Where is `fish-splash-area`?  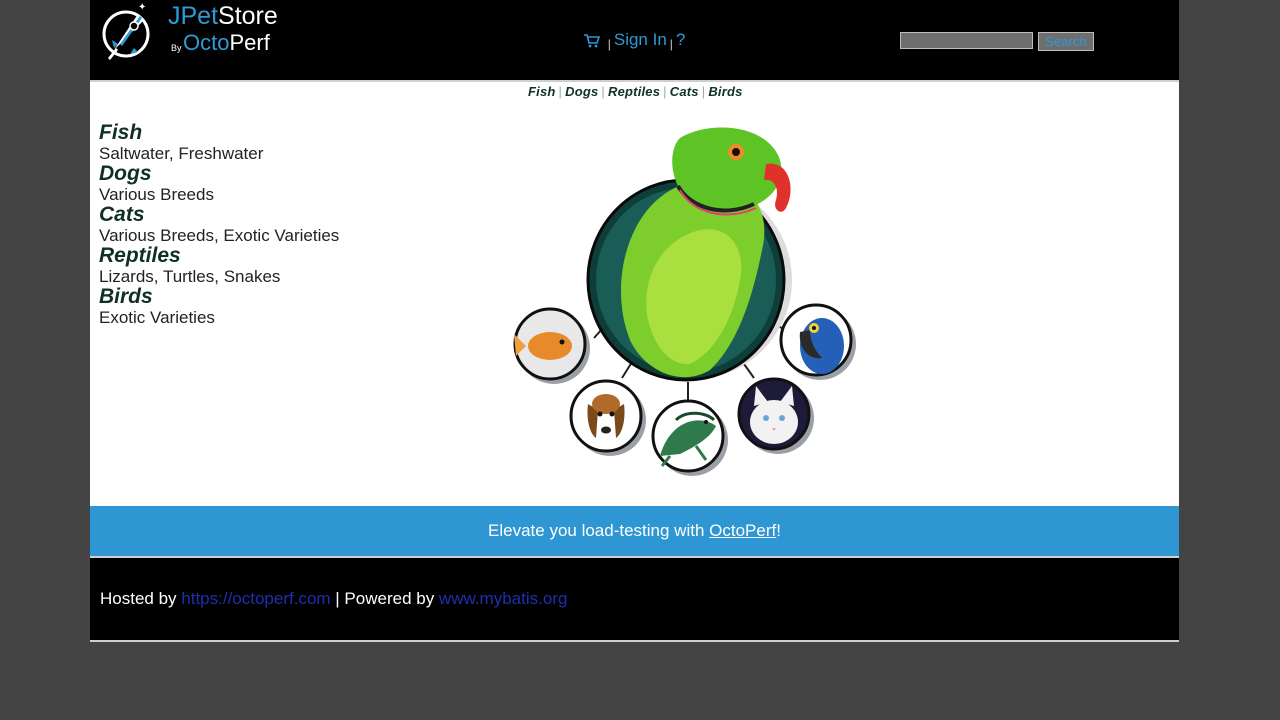
fish-splash-area is located at coordinates (551, 345).